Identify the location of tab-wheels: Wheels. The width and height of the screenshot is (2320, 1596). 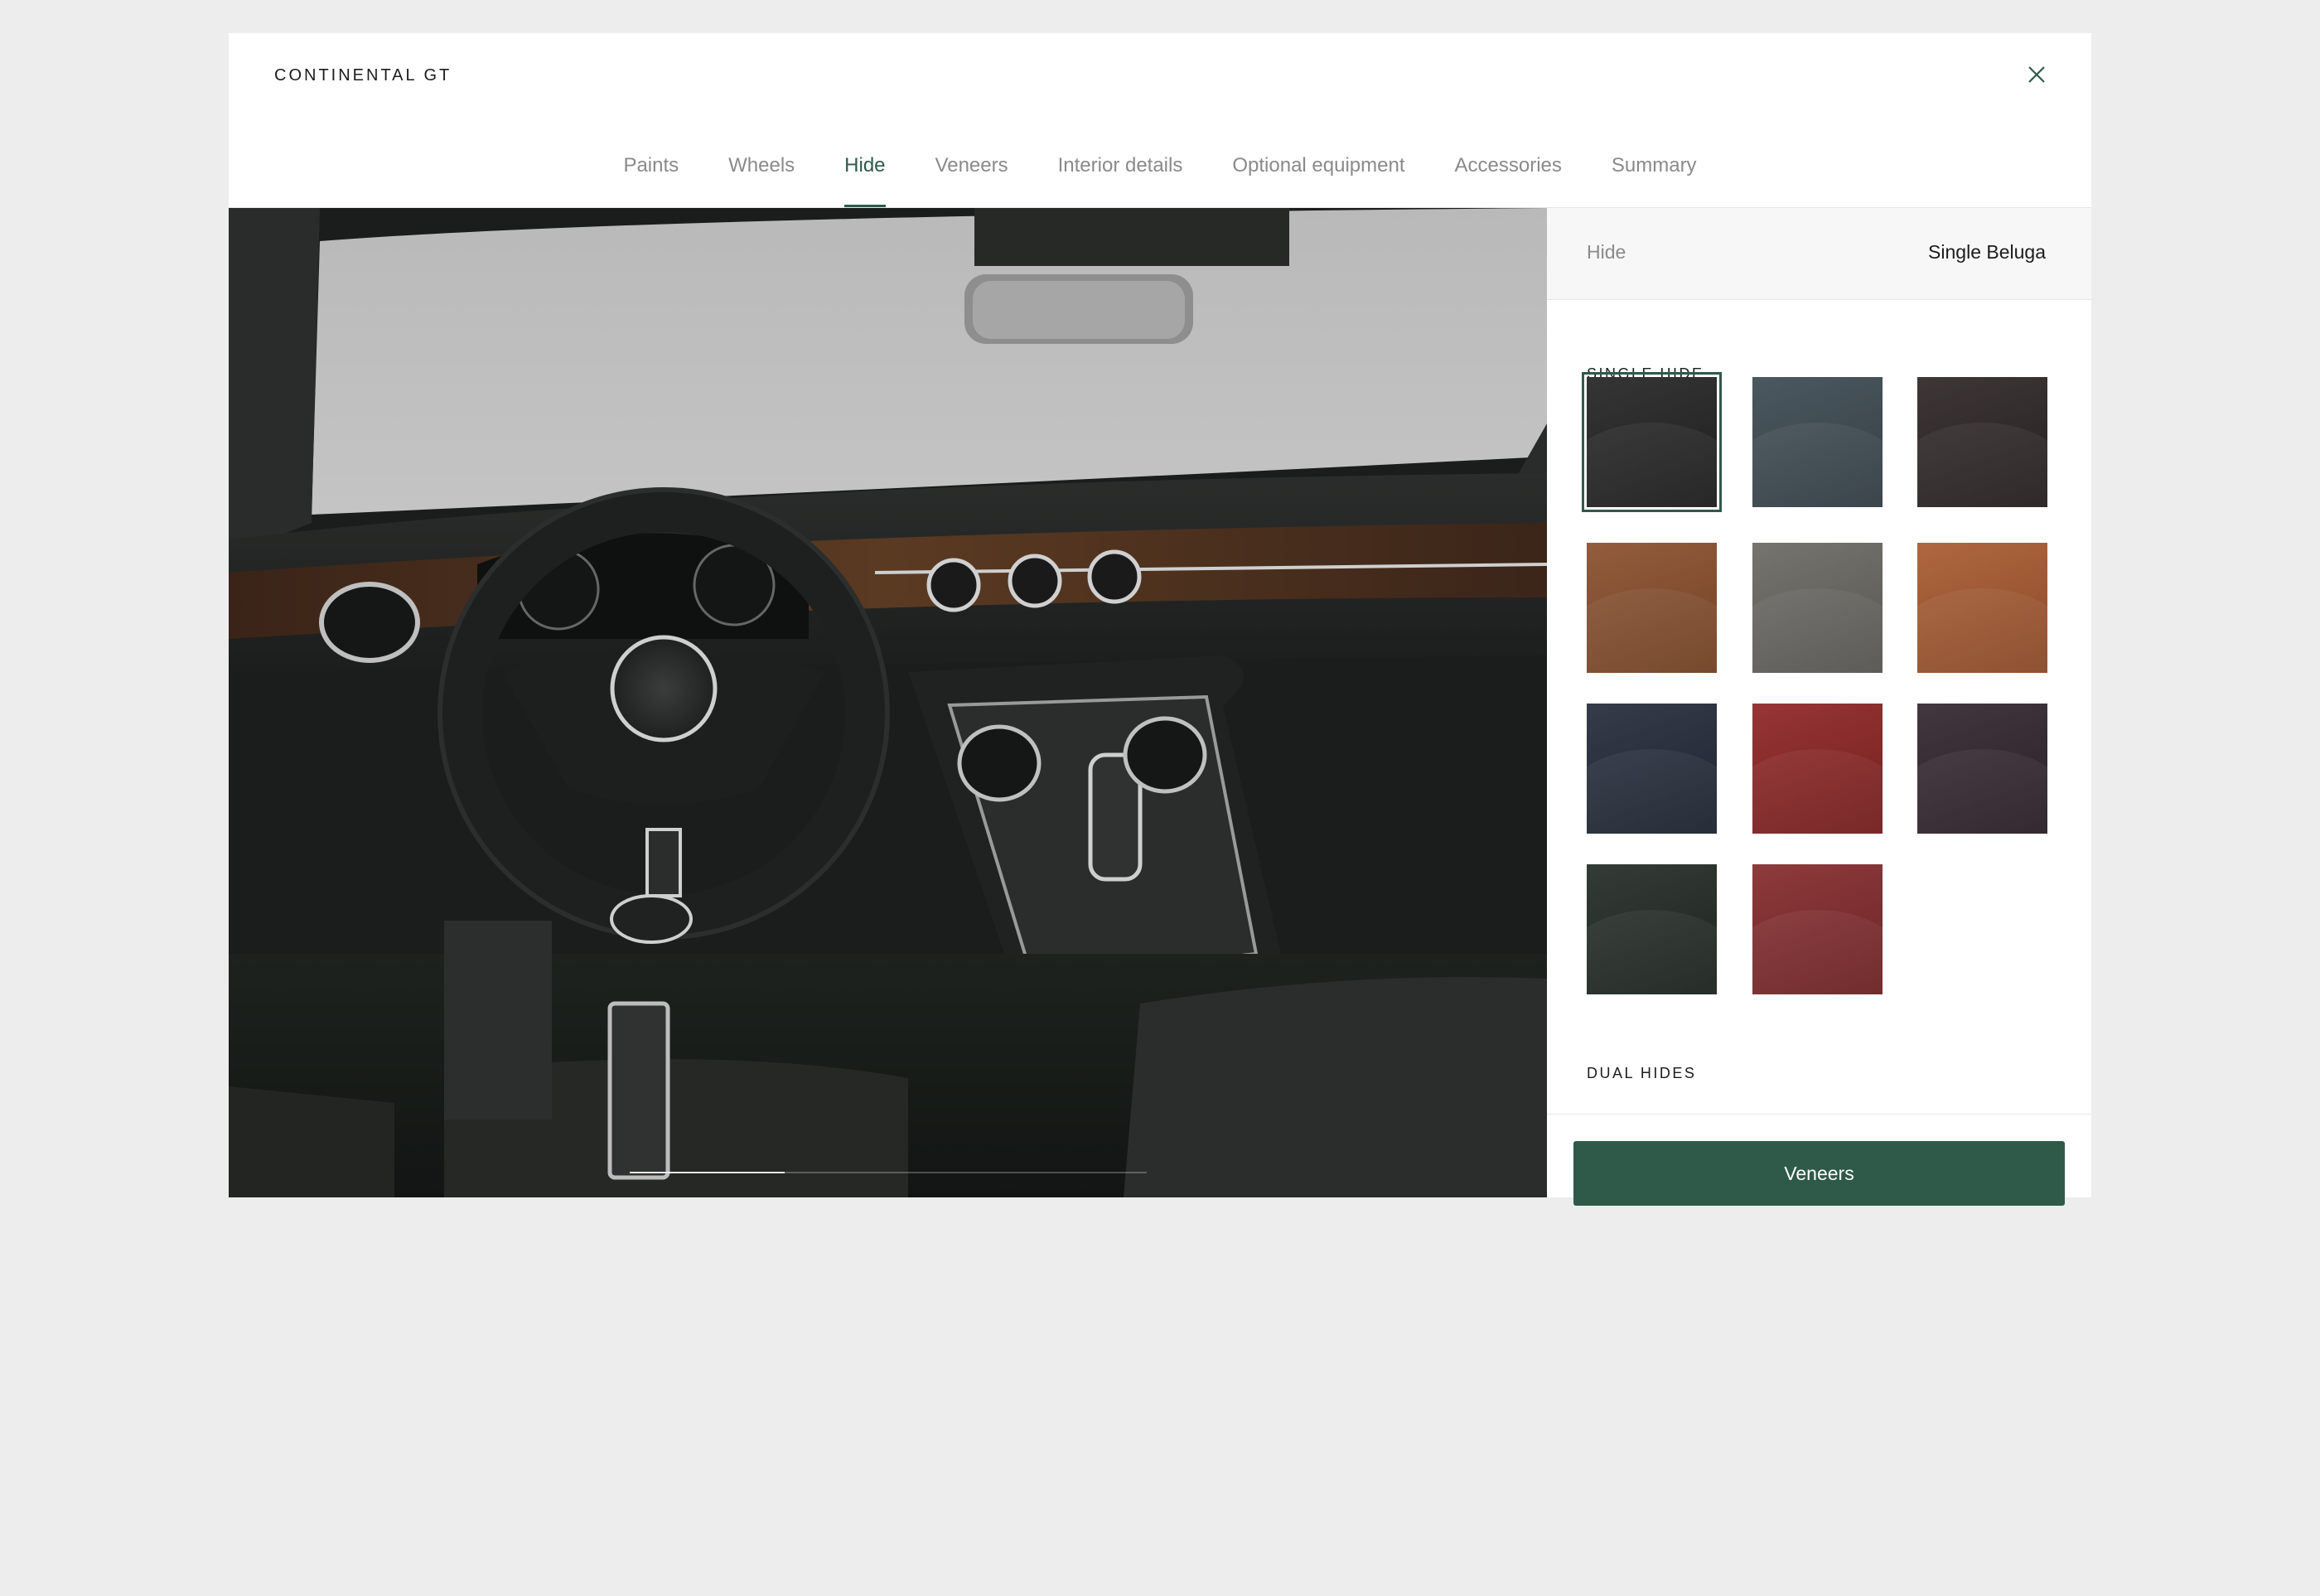
(762, 178).